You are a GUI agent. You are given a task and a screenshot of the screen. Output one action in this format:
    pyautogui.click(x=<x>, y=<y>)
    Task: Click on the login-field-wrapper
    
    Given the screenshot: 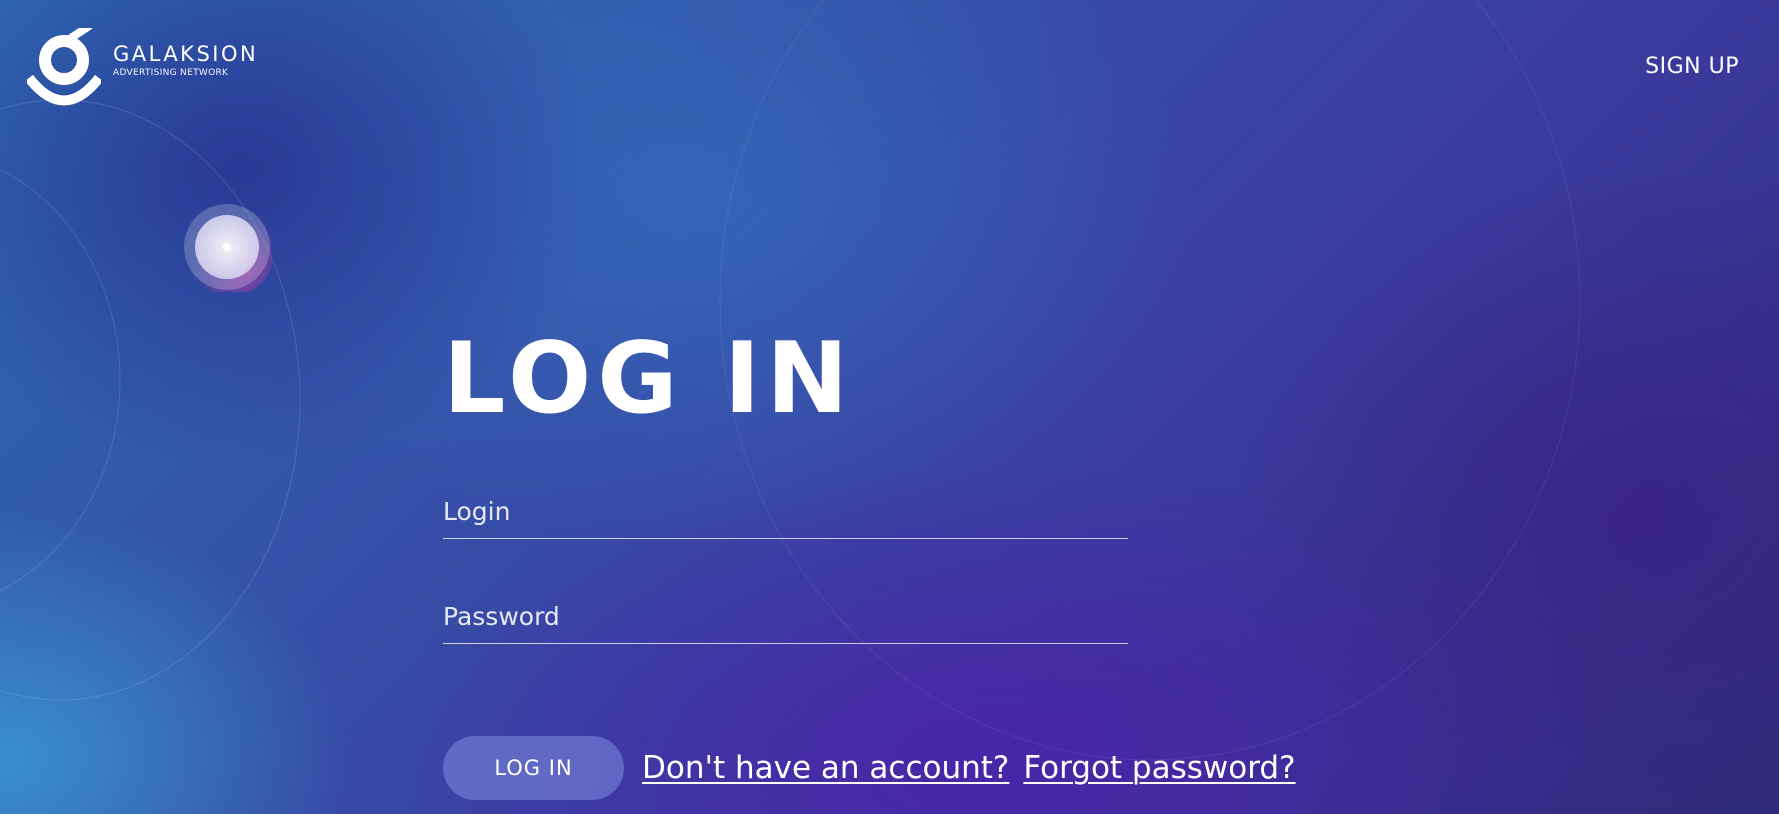 What is the action you would take?
    pyautogui.click(x=785, y=518)
    